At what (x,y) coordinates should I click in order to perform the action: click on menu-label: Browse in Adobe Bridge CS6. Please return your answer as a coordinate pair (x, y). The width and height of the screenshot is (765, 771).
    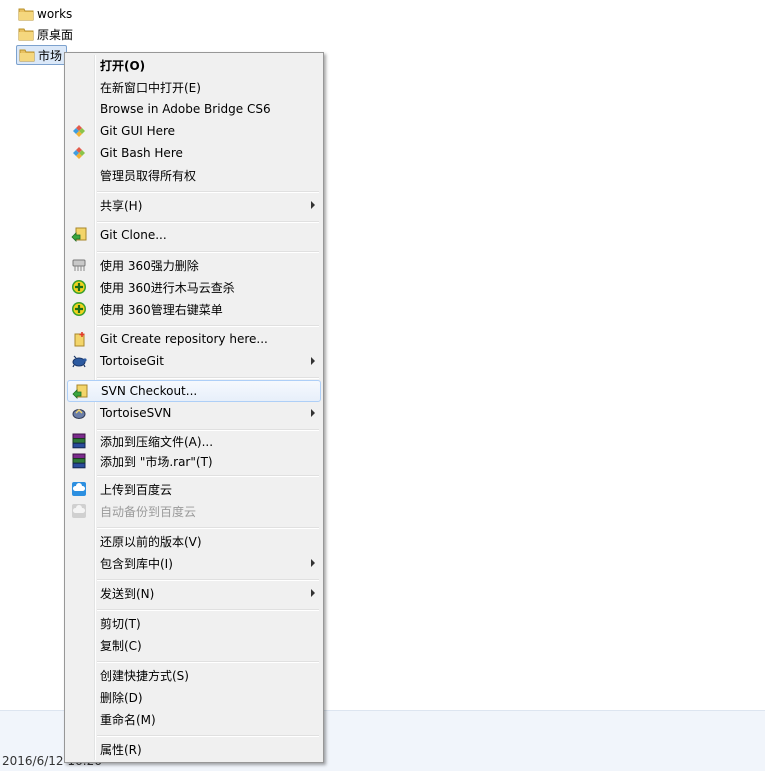
    Looking at the image, I should click on (185, 109).